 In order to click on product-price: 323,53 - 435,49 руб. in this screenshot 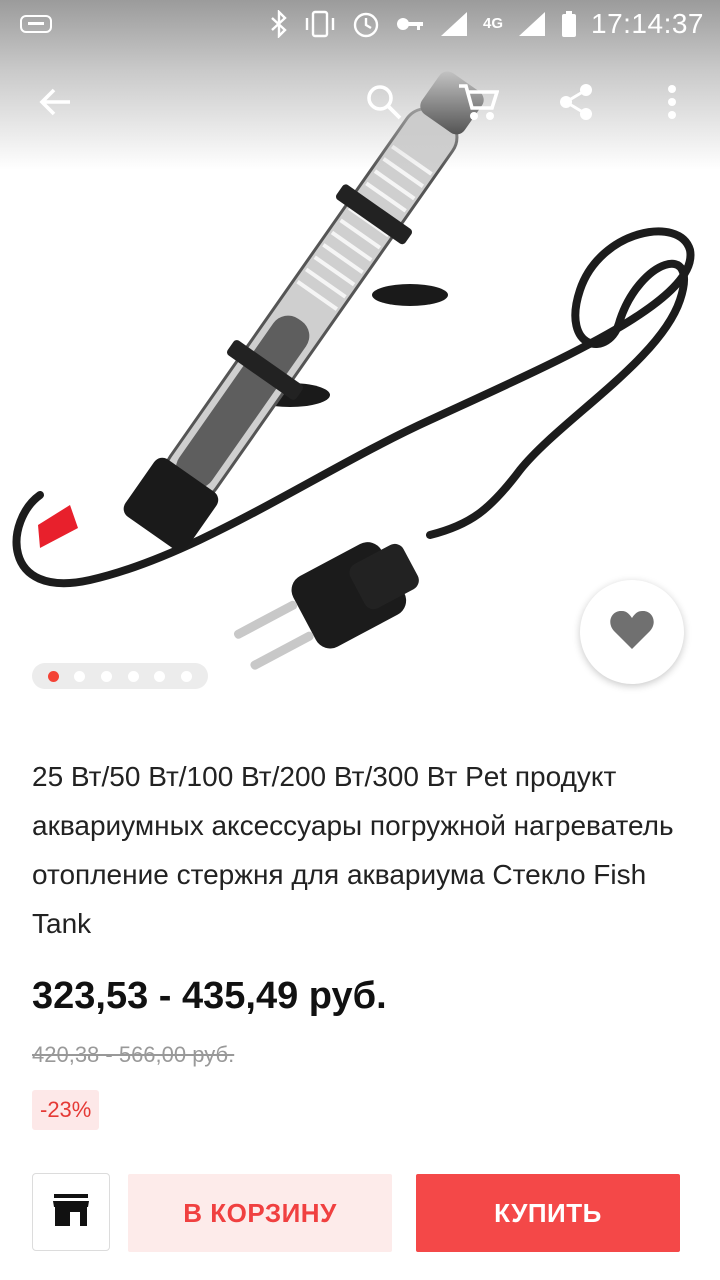, I will do `click(209, 996)`.